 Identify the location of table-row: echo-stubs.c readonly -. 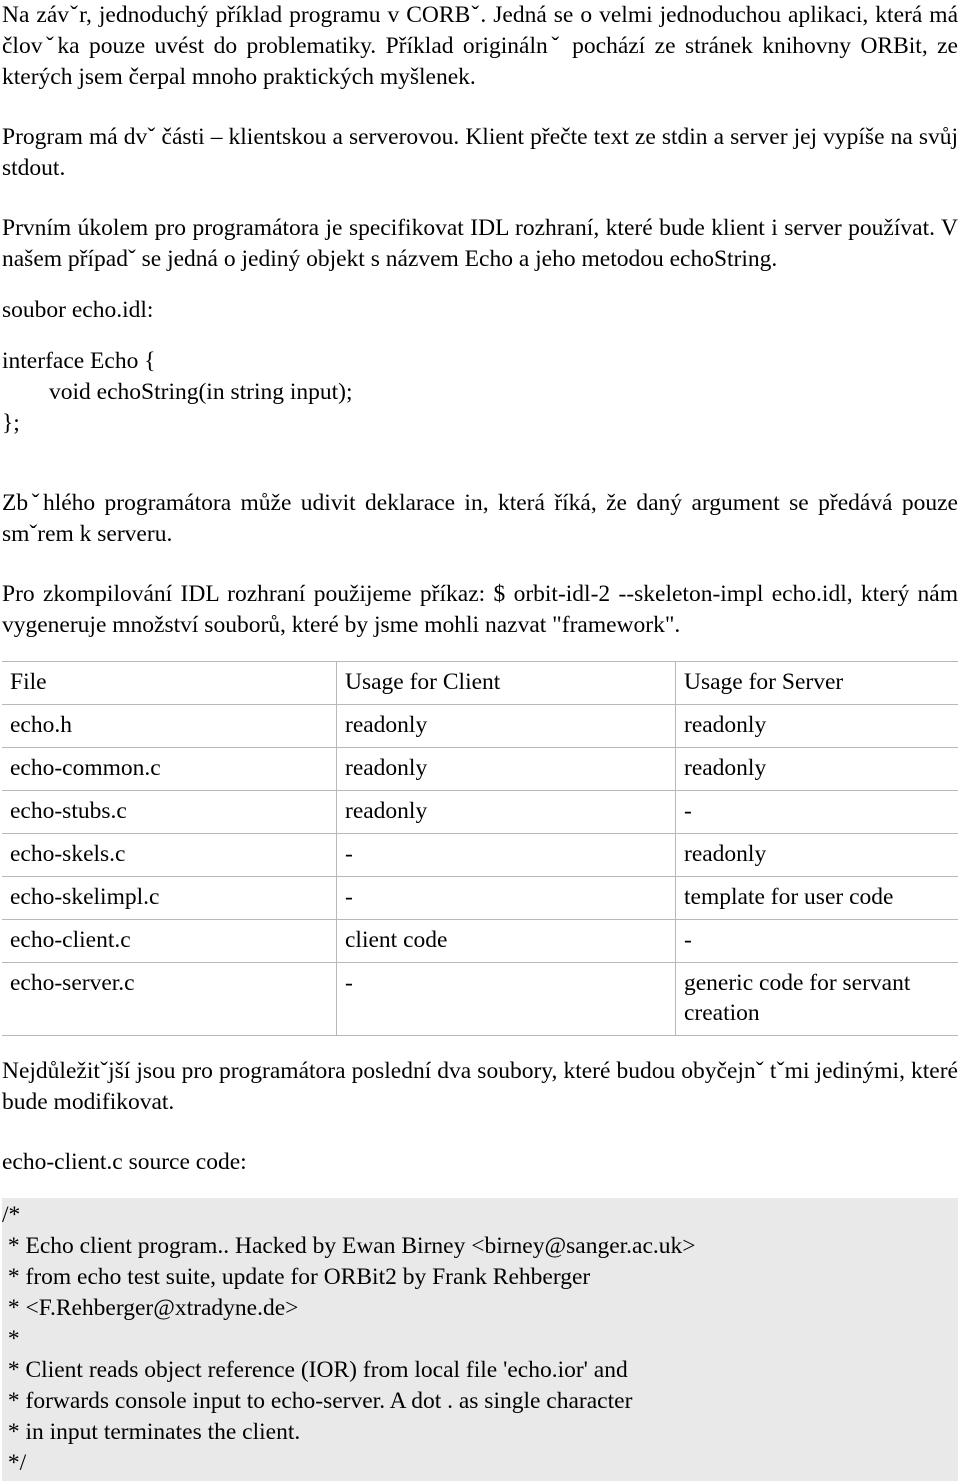
(480, 812).